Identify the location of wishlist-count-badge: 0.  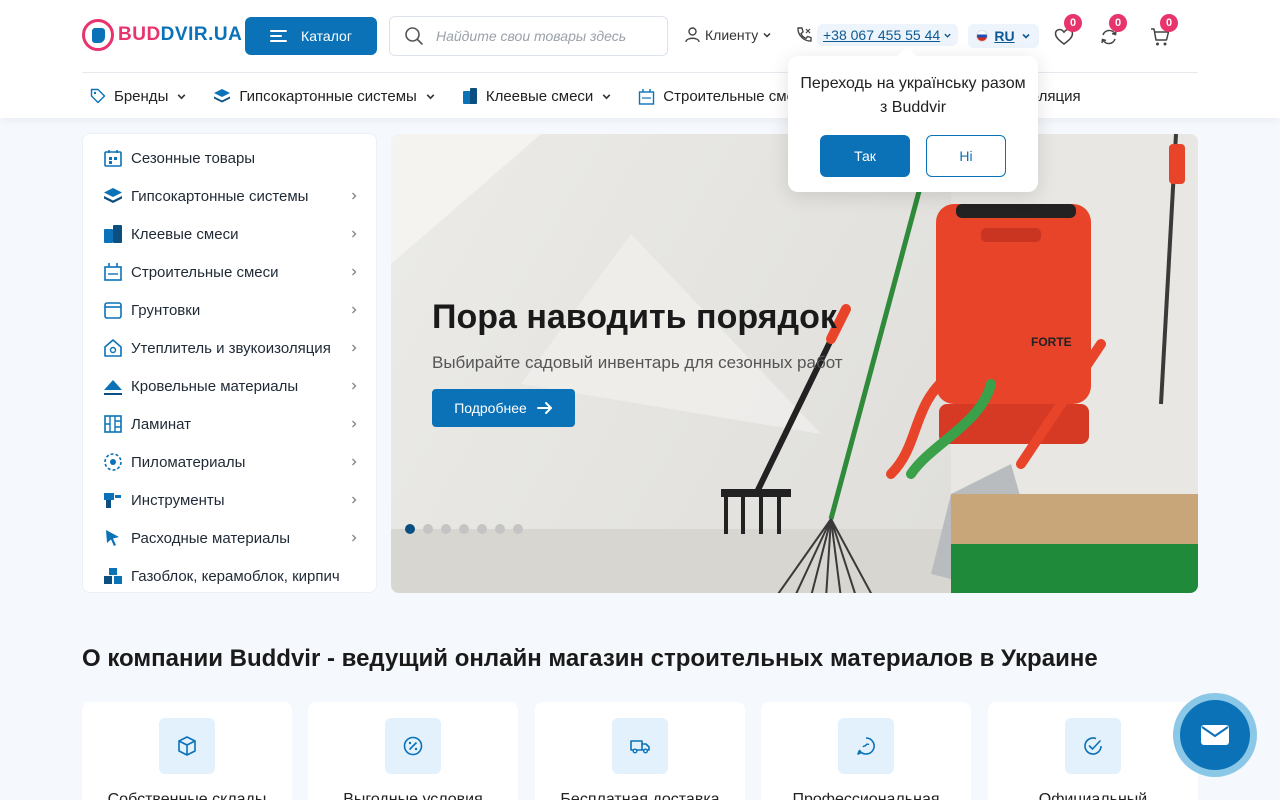
(1073, 23).